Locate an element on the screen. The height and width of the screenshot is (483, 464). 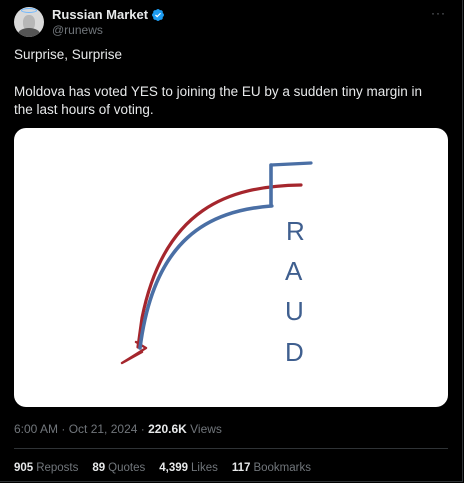
tweet-time: 6:00 AM is located at coordinates (36, 429).